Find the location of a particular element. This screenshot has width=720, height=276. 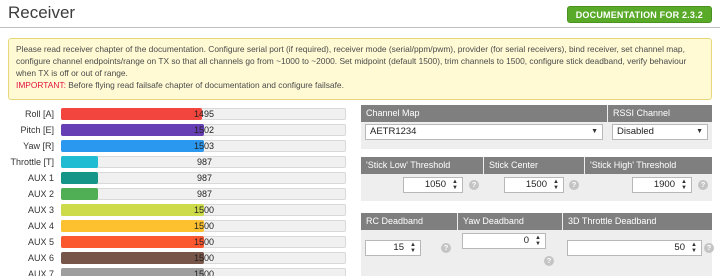

yaw-deadband-header: Yaw Deadband is located at coordinates (510, 221).